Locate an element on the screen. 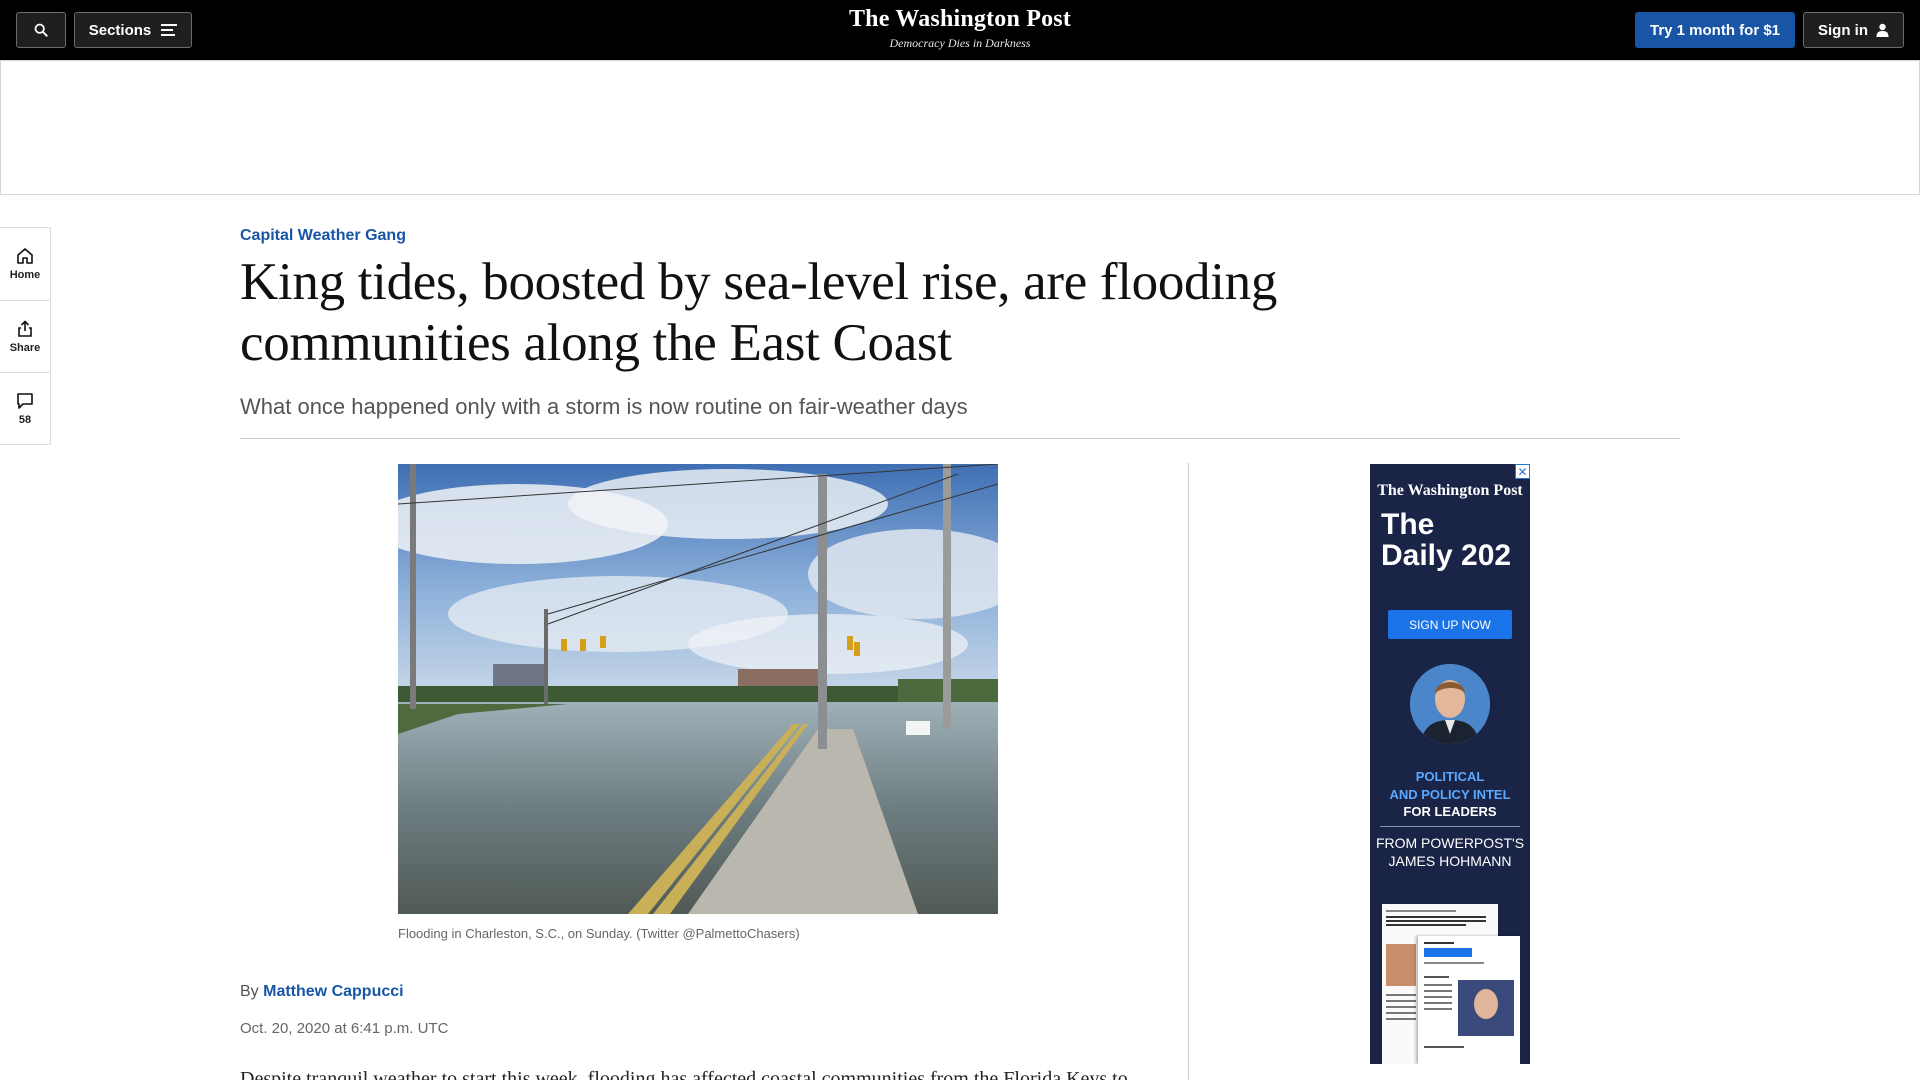  subscribe-label: Try 1 month for $1 is located at coordinates (1715, 30).